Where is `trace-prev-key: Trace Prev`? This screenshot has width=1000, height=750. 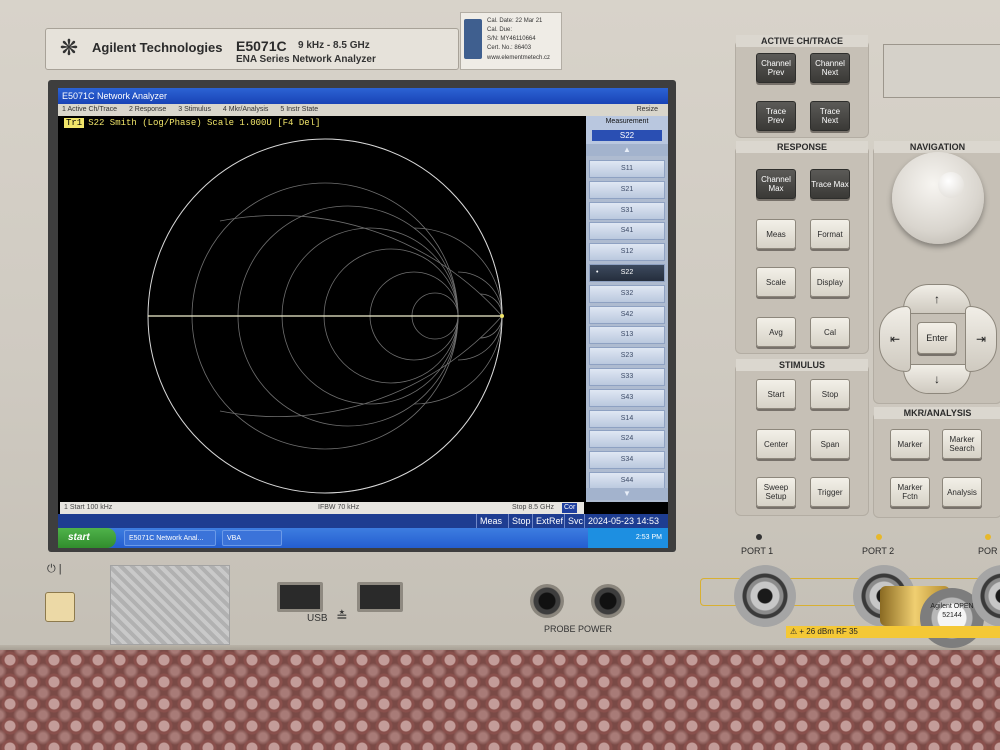
trace-prev-key: Trace Prev is located at coordinates (776, 116).